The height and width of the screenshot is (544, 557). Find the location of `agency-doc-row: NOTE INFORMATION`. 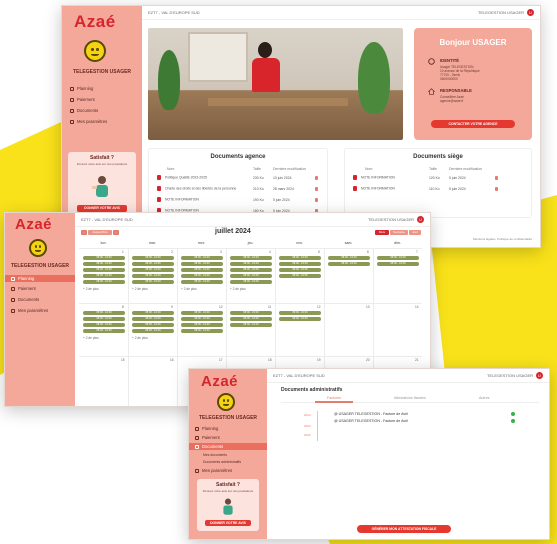

agency-doc-row: NOTE INFORMATION is located at coordinates (178, 199).